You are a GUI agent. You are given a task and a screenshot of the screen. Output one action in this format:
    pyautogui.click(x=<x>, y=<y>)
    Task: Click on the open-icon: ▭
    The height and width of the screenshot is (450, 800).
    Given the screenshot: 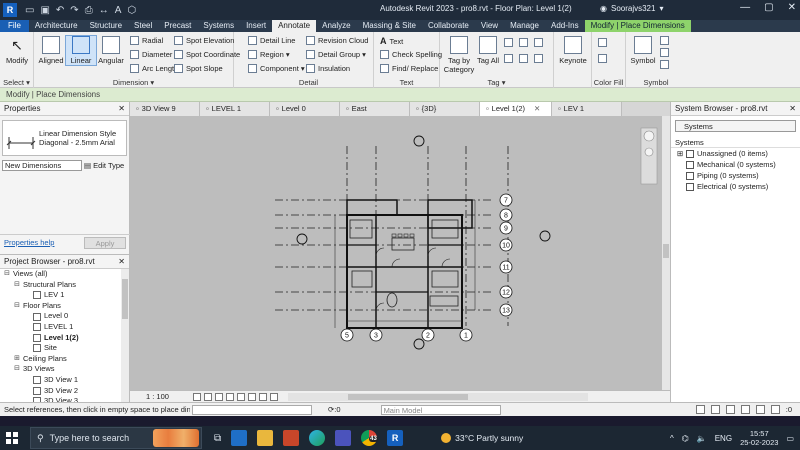 What is the action you would take?
    pyautogui.click(x=29, y=10)
    